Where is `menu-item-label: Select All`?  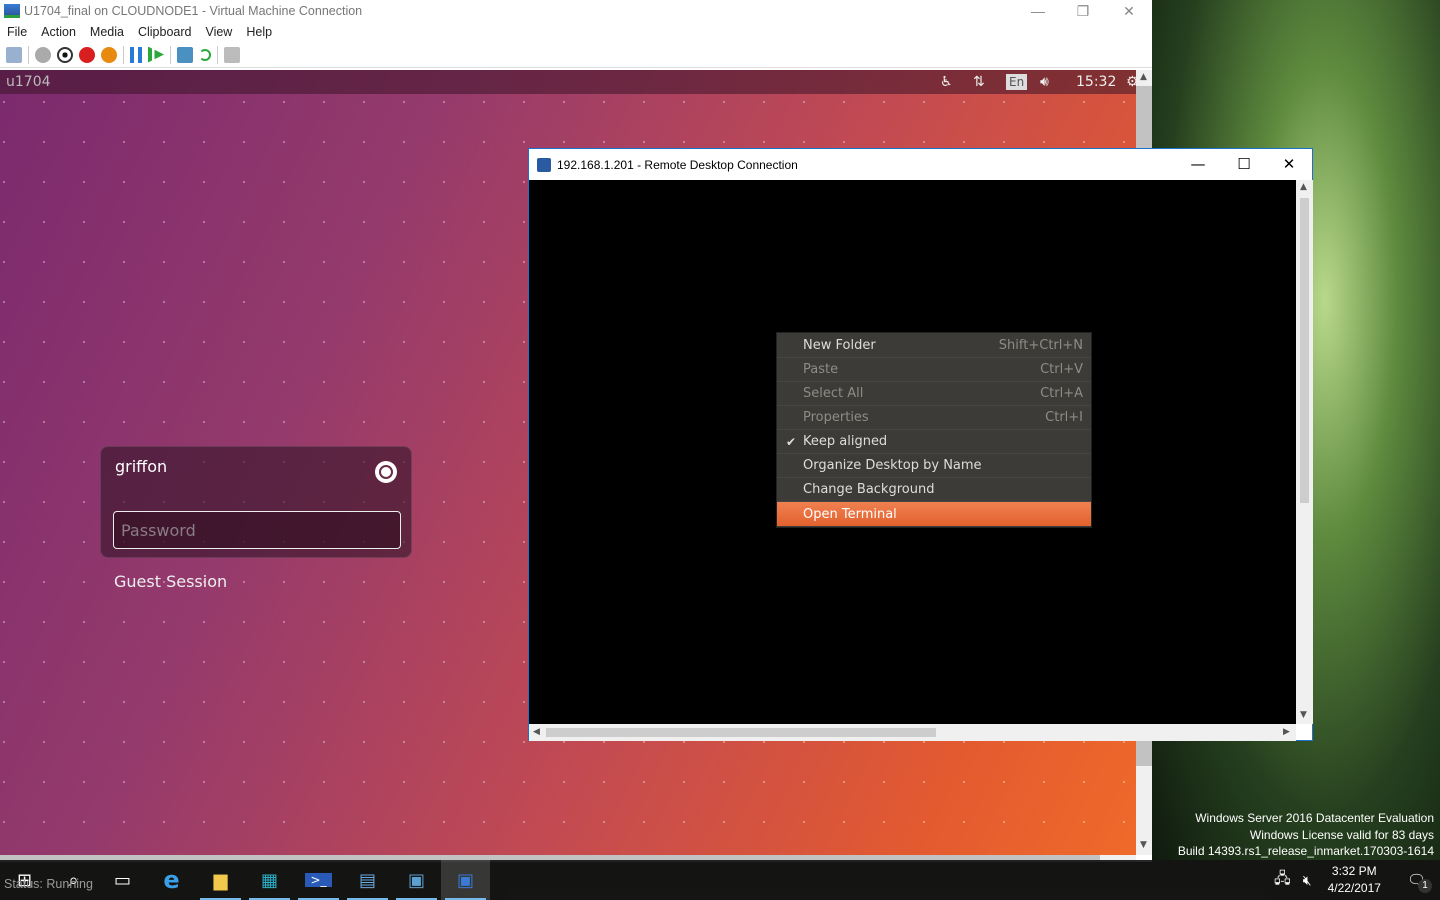
menu-item-label: Select All is located at coordinates (833, 393).